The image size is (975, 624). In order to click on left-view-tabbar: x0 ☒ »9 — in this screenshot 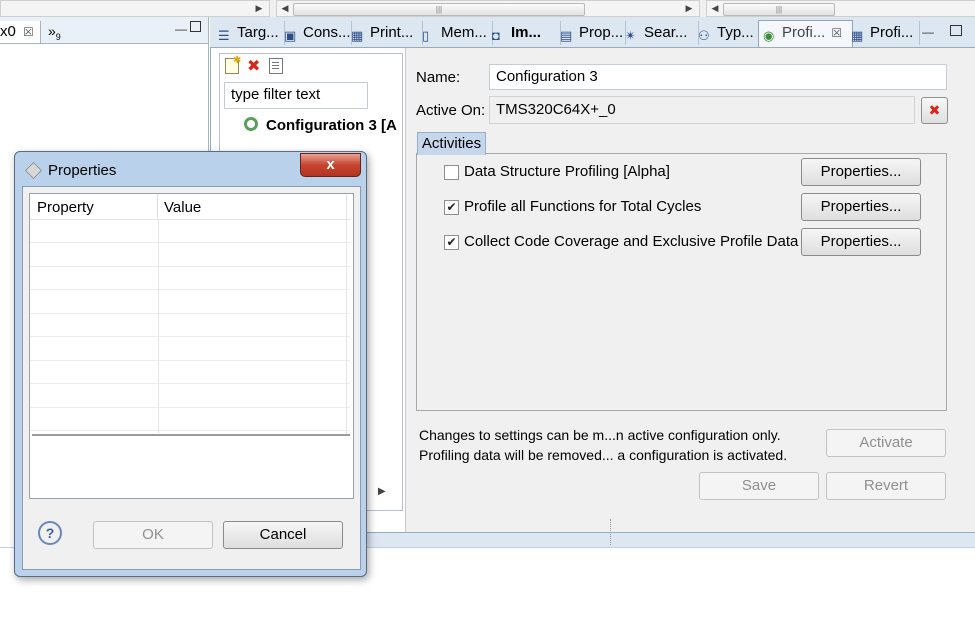, I will do `click(104, 30)`.